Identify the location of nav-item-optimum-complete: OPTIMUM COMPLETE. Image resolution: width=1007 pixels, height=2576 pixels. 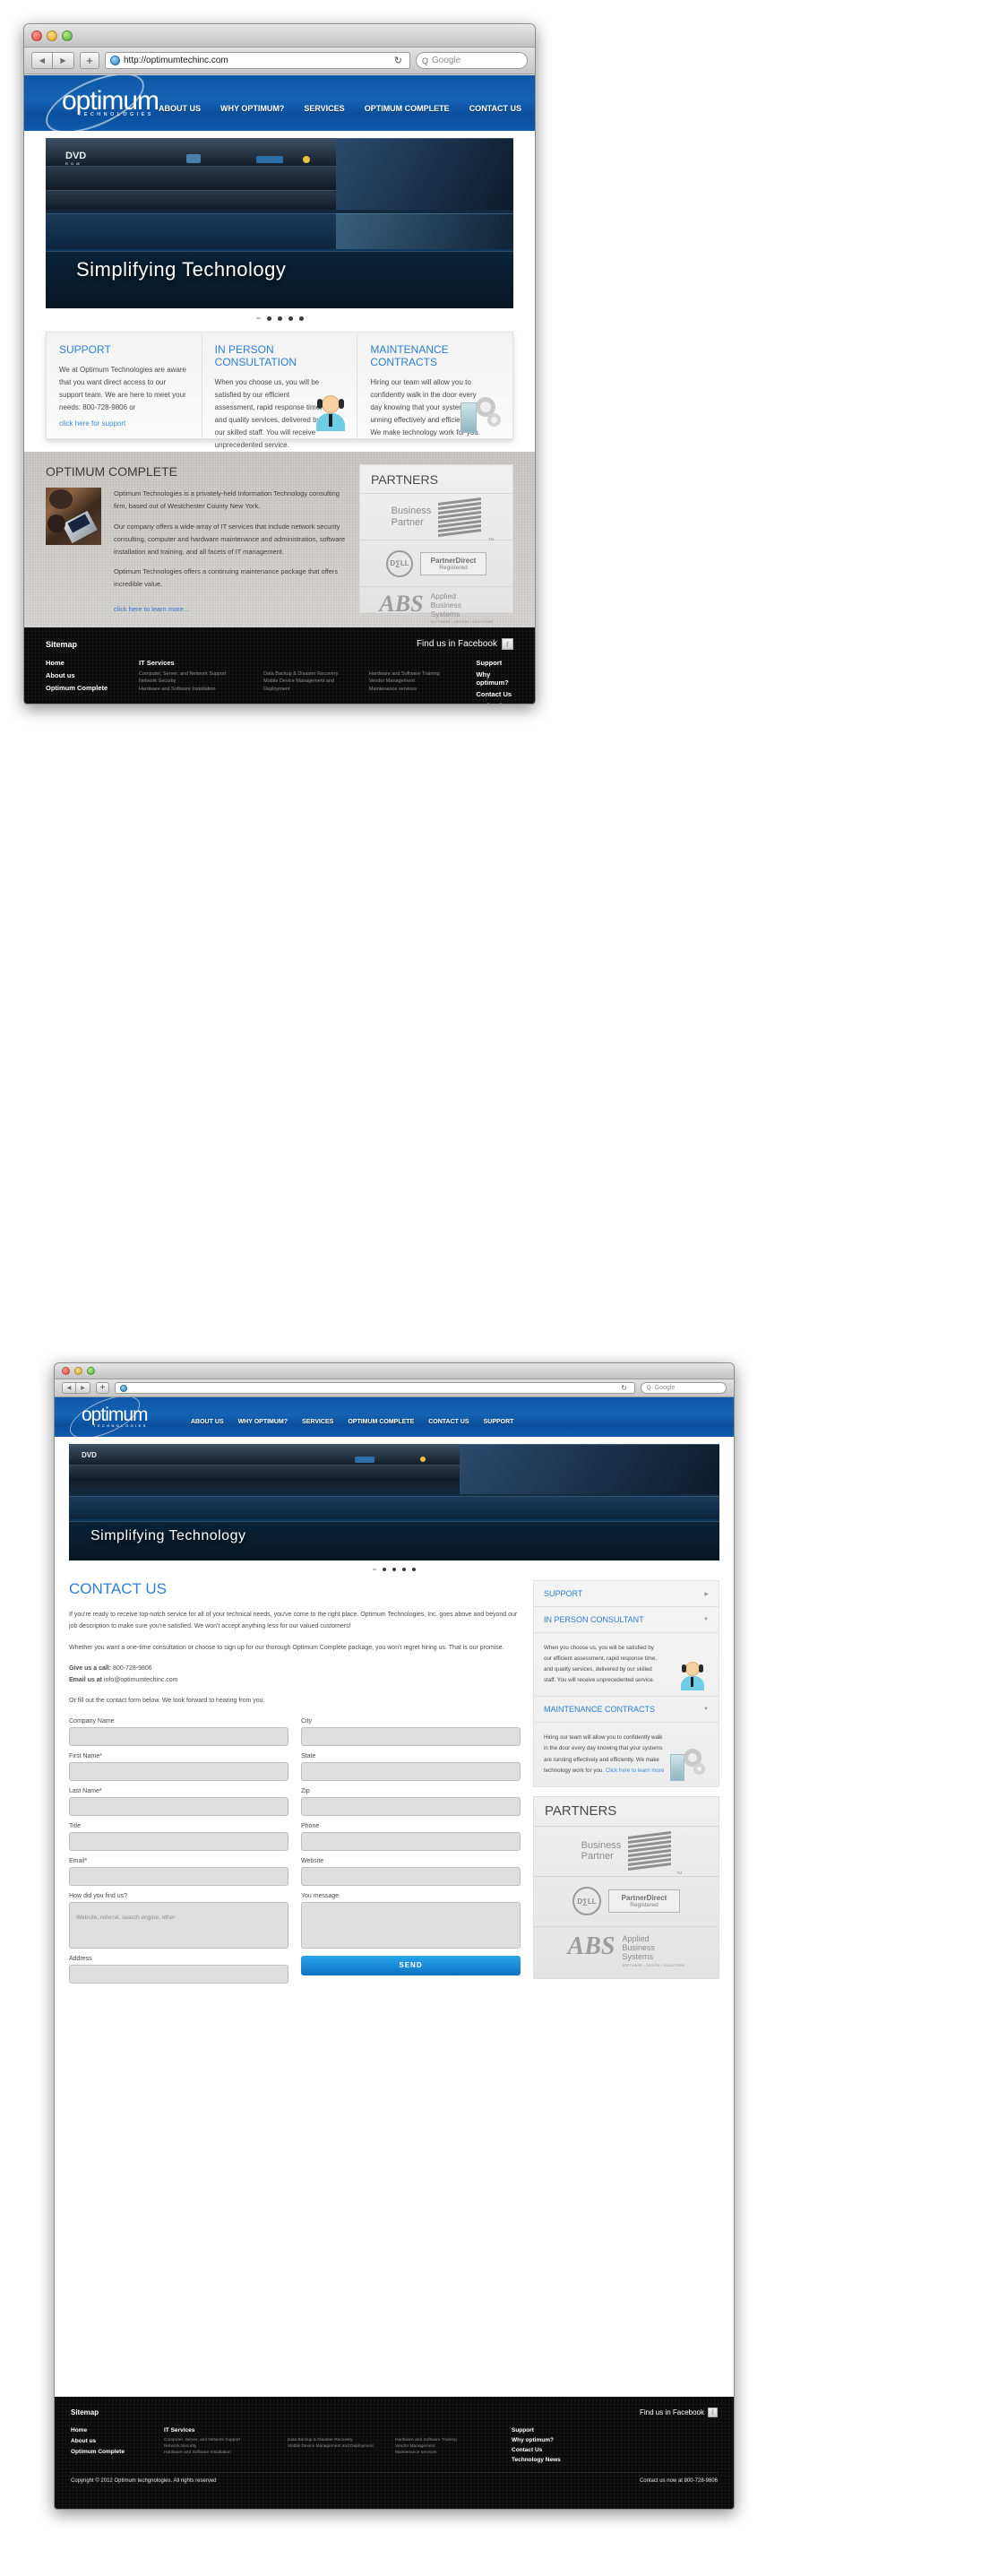
(381, 1422).